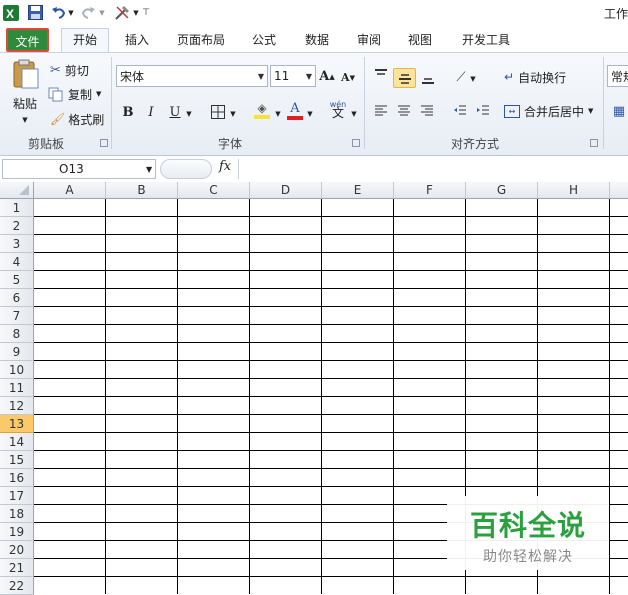  What do you see at coordinates (17, 190) in the screenshot?
I see `select-all-corner` at bounding box center [17, 190].